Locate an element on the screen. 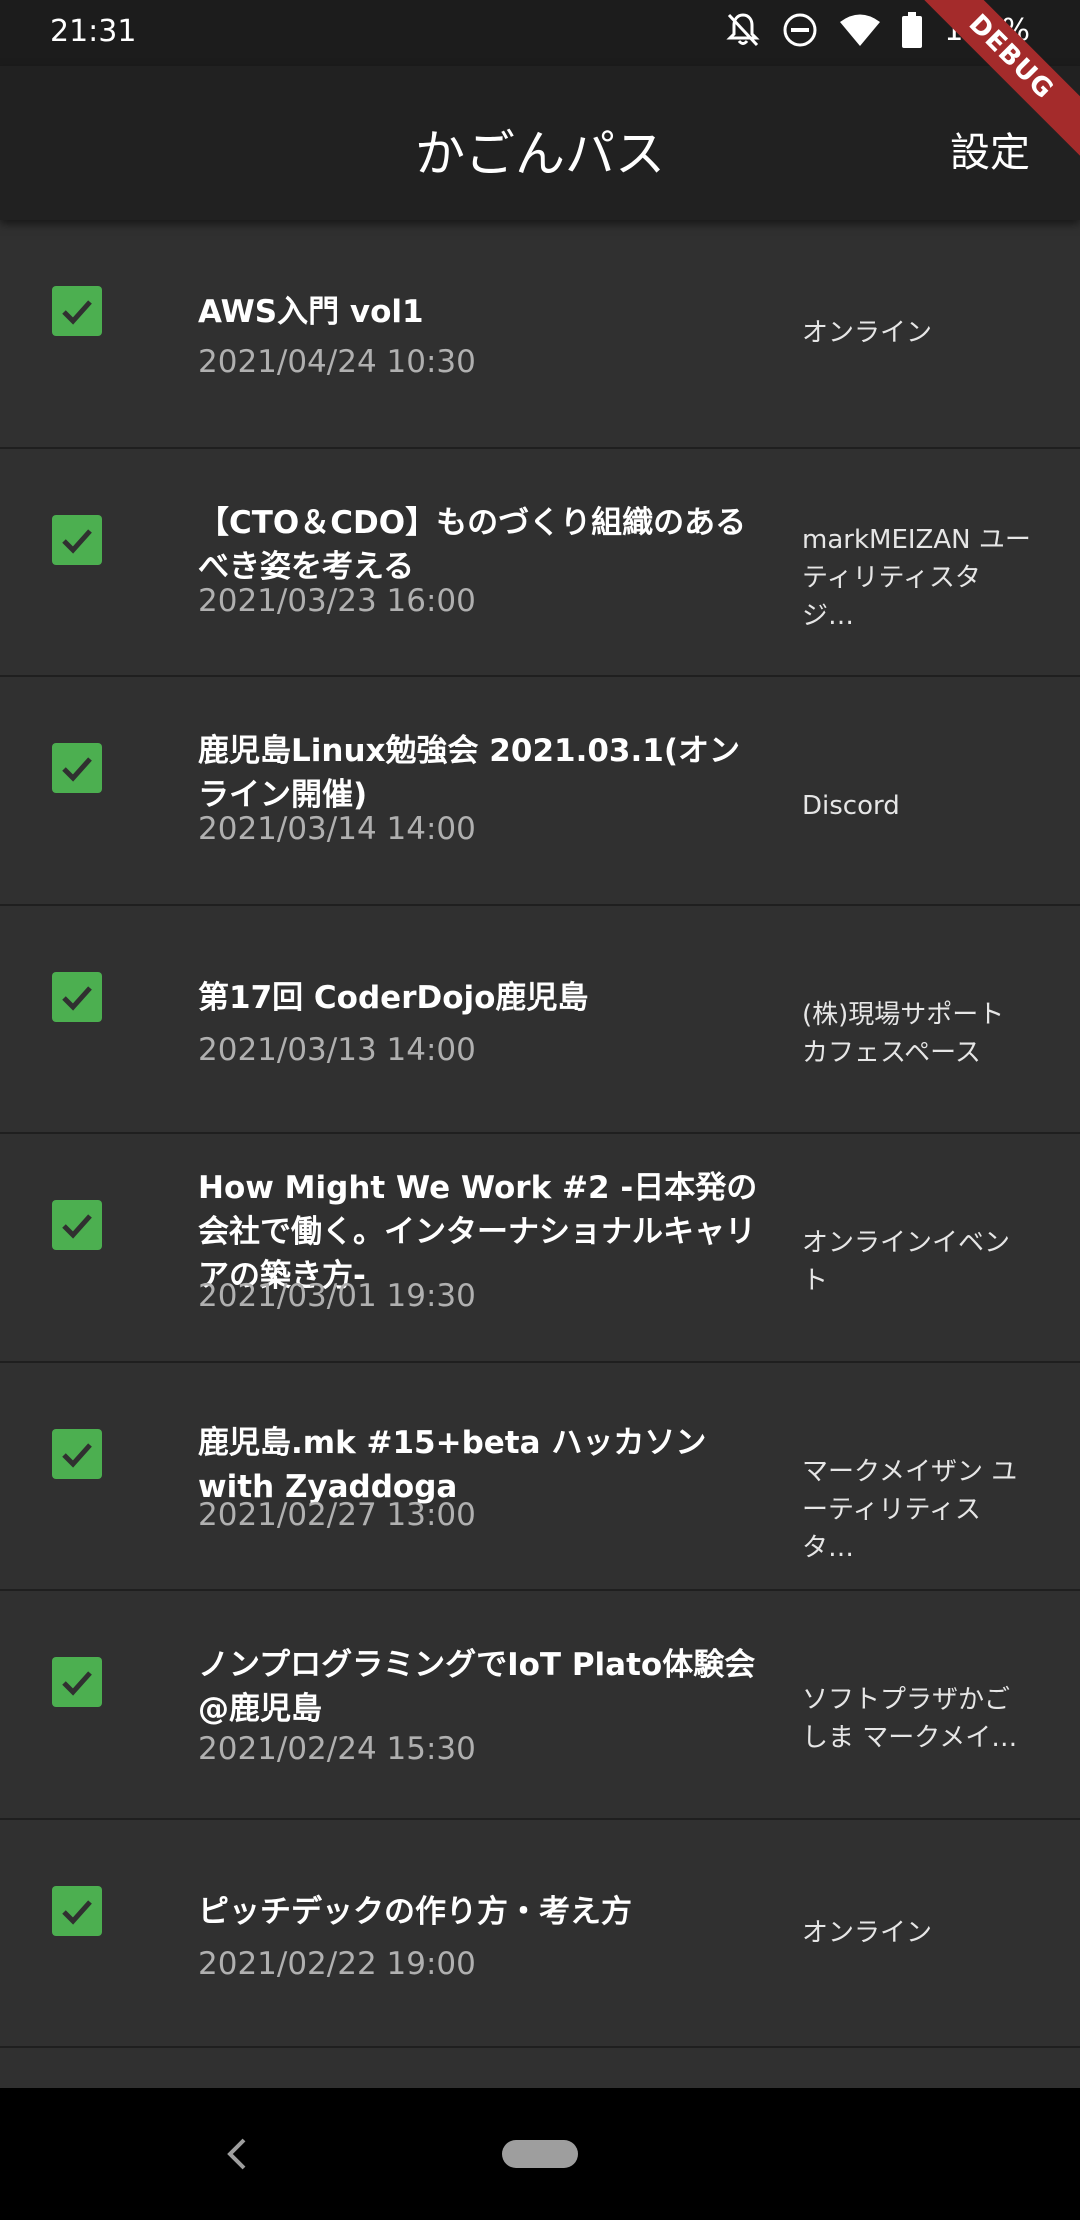 This screenshot has width=1080, height=2220. event-title: ノンプログラミングでIoT Plato体験会@鹿児島 is located at coordinates (477, 1687).